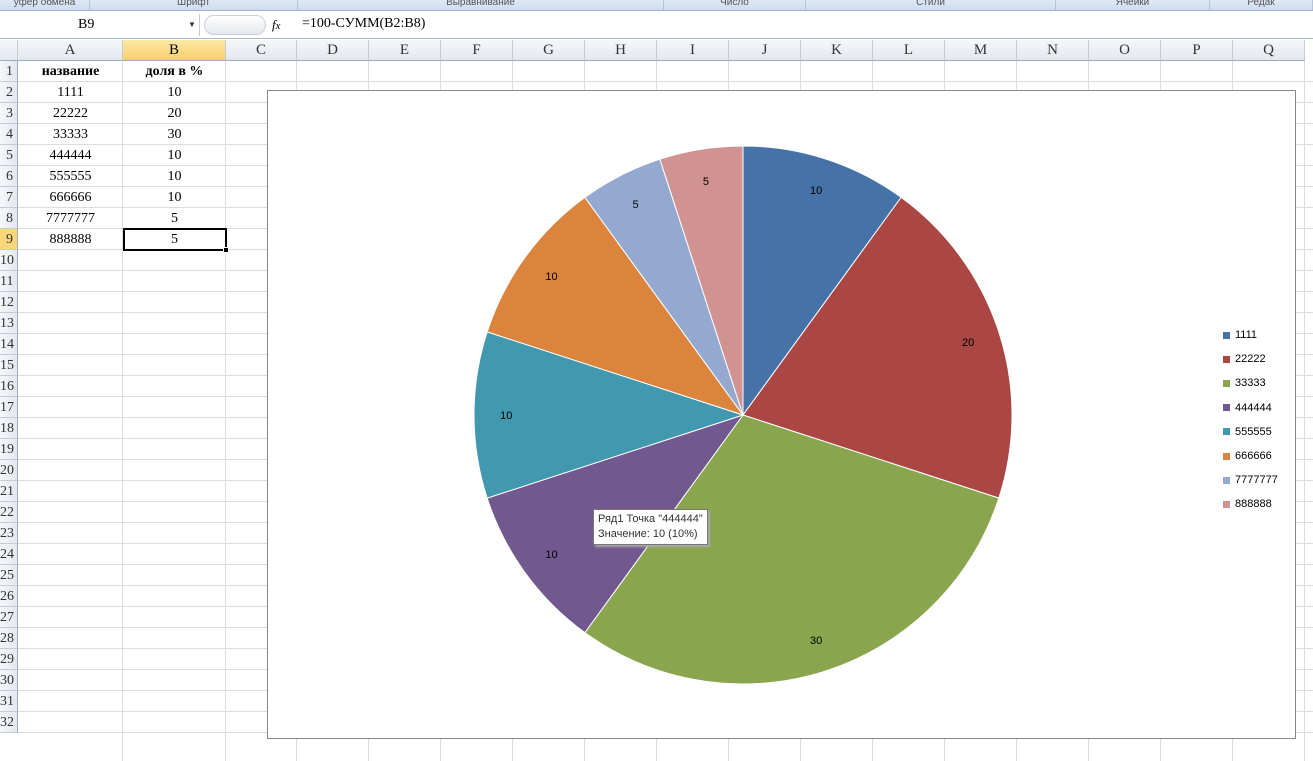 This screenshot has height=761, width=1313. What do you see at coordinates (9, 302) in the screenshot?
I see `row-header-12: 12` at bounding box center [9, 302].